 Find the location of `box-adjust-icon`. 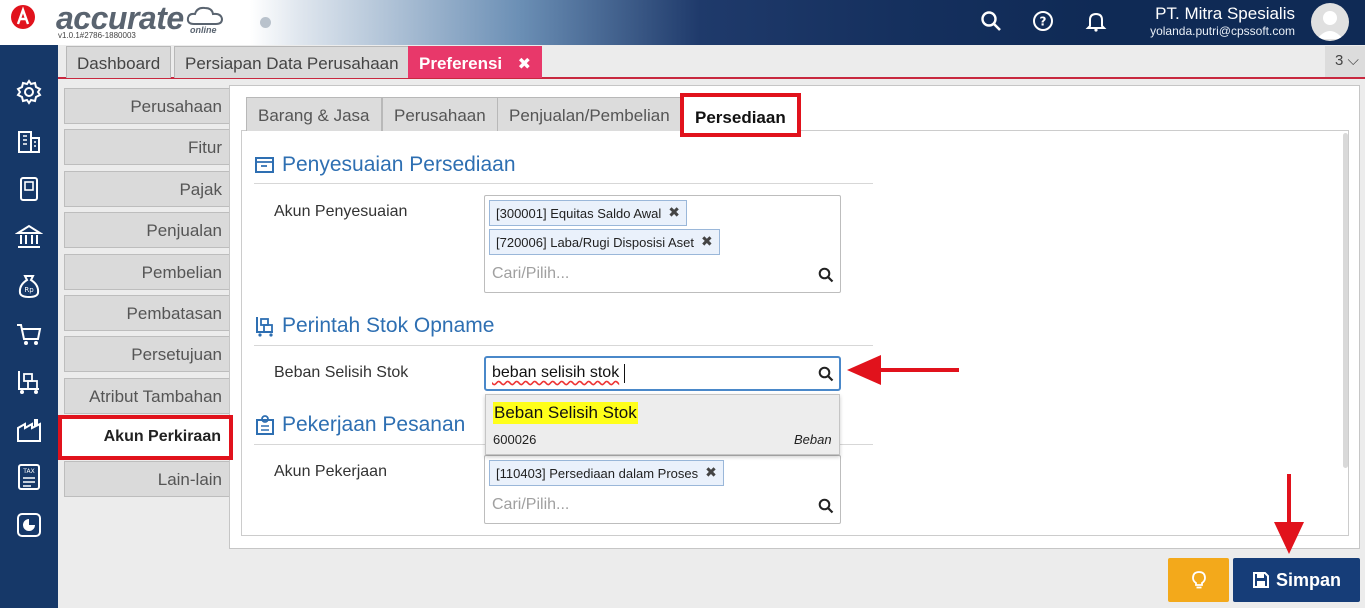

box-adjust-icon is located at coordinates (264, 165).